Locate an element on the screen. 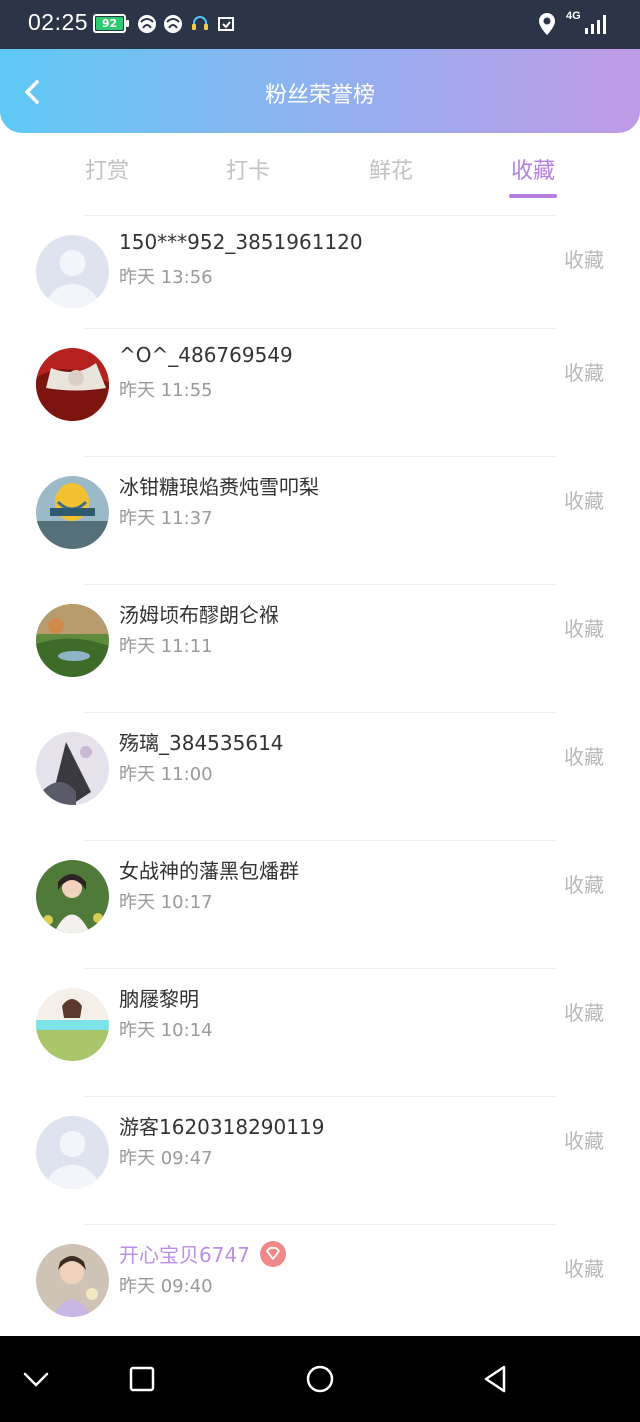  timestamp: 昨天 11:11 is located at coordinates (166, 646).